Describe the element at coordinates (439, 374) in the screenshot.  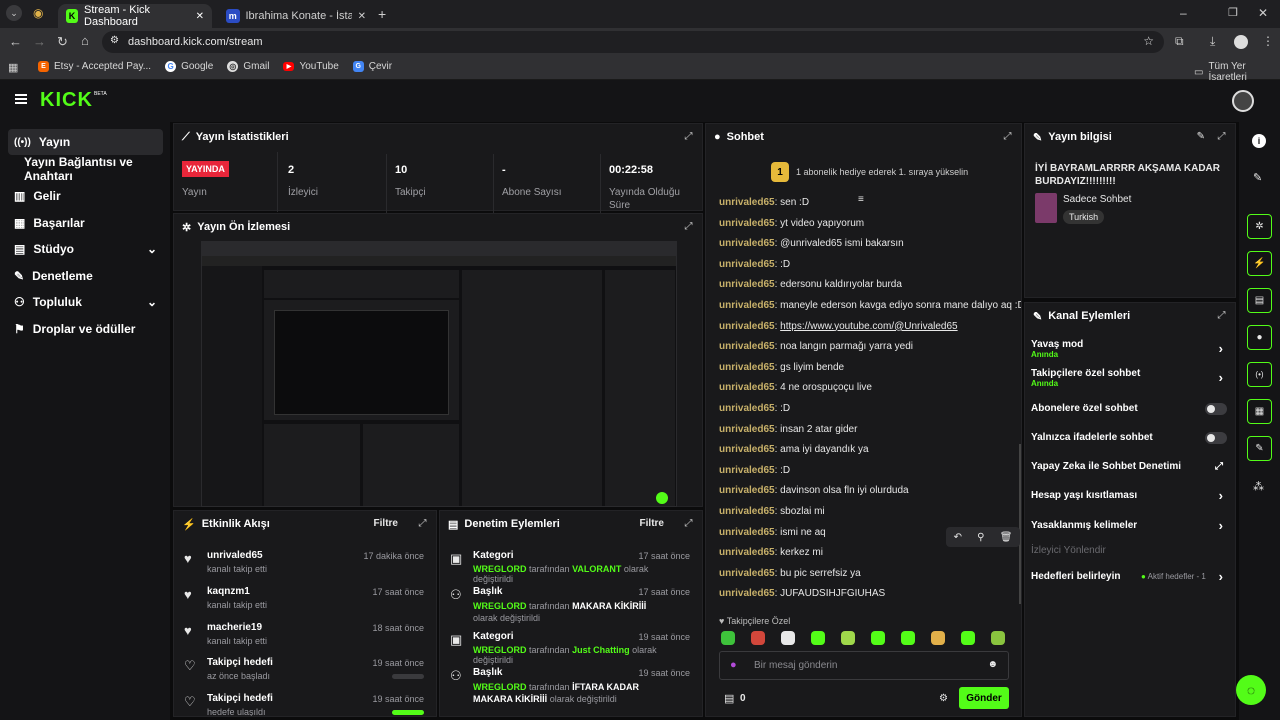
I see `stream-preview-video` at that location.